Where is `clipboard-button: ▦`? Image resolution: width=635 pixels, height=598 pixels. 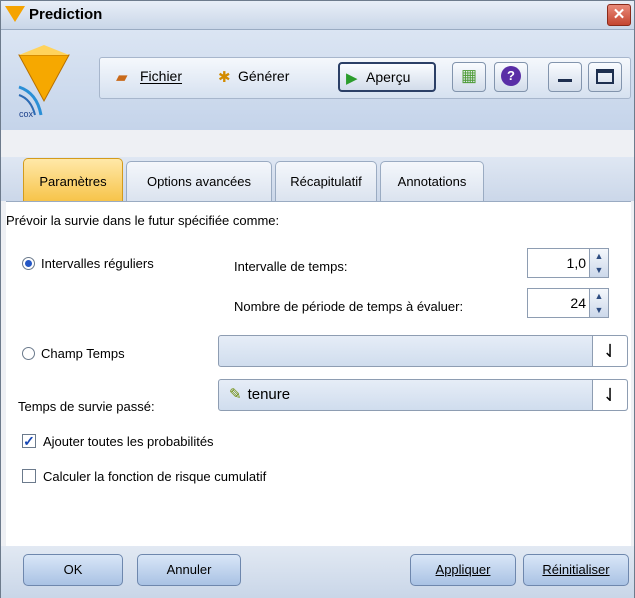 clipboard-button: ▦ is located at coordinates (469, 77).